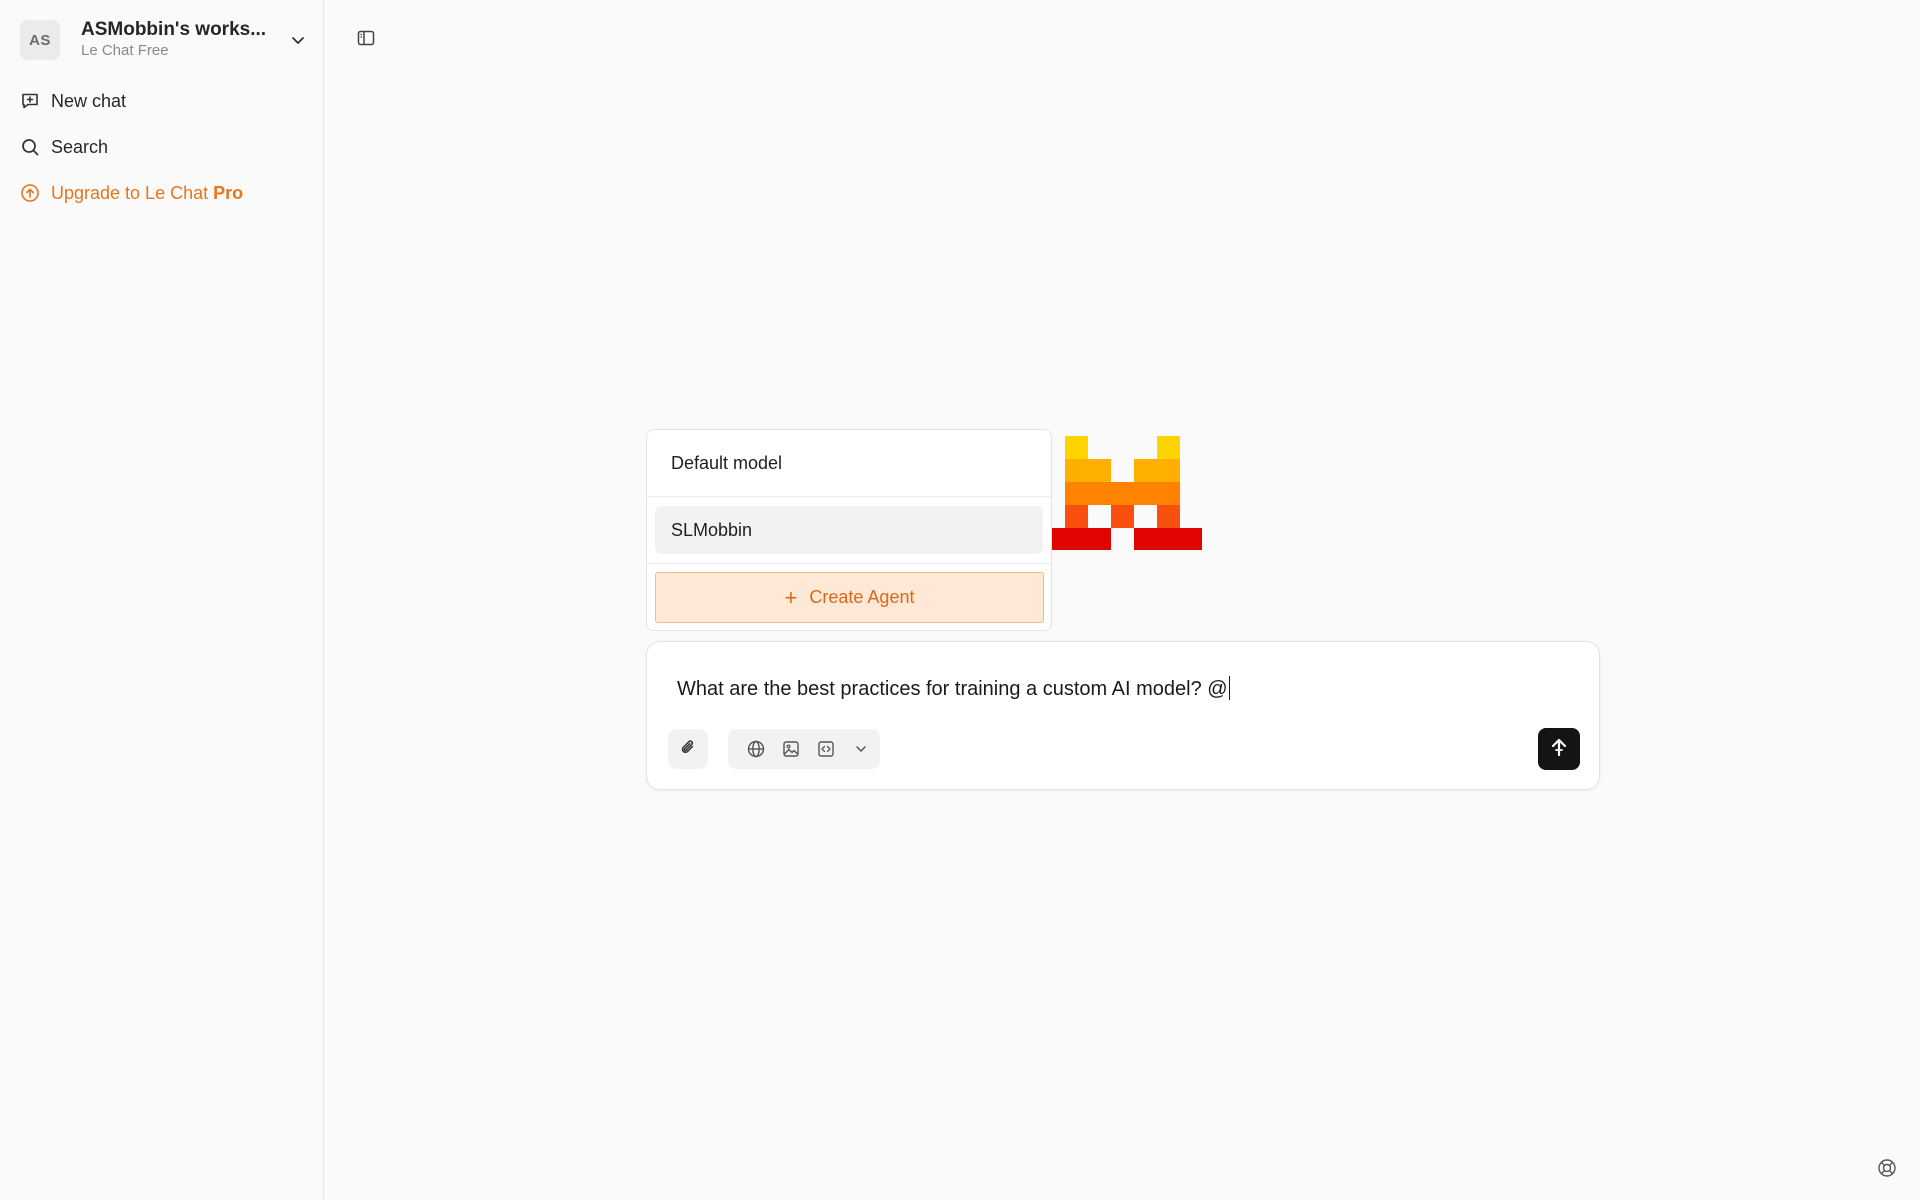  What do you see at coordinates (80, 146) in the screenshot?
I see `sidebar-item-label: Search` at bounding box center [80, 146].